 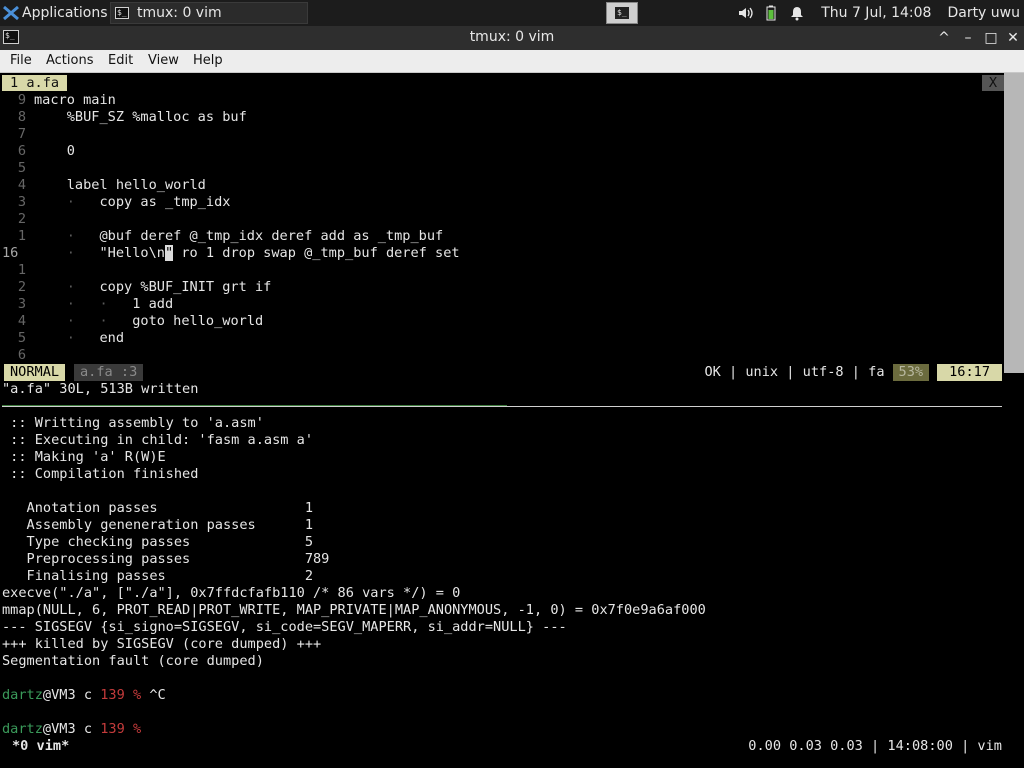 I want to click on vim-percent: 53%, so click(x=911, y=372).